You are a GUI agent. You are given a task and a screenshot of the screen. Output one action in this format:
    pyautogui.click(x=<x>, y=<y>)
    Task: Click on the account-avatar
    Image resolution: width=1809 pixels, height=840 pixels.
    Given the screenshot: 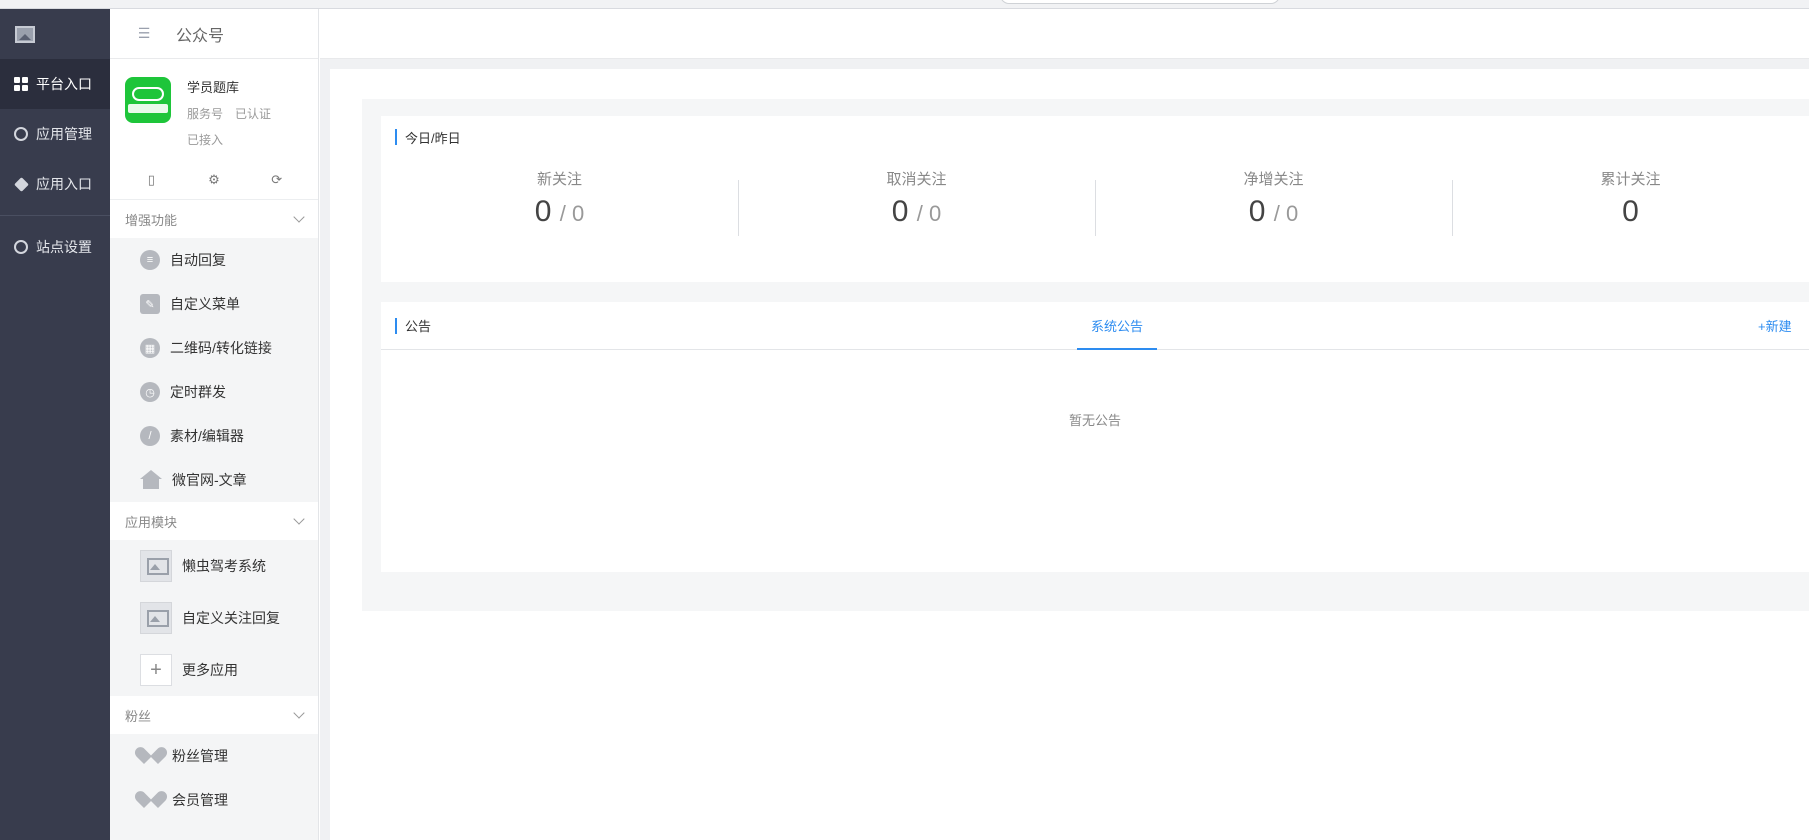 What is the action you would take?
    pyautogui.click(x=148, y=100)
    